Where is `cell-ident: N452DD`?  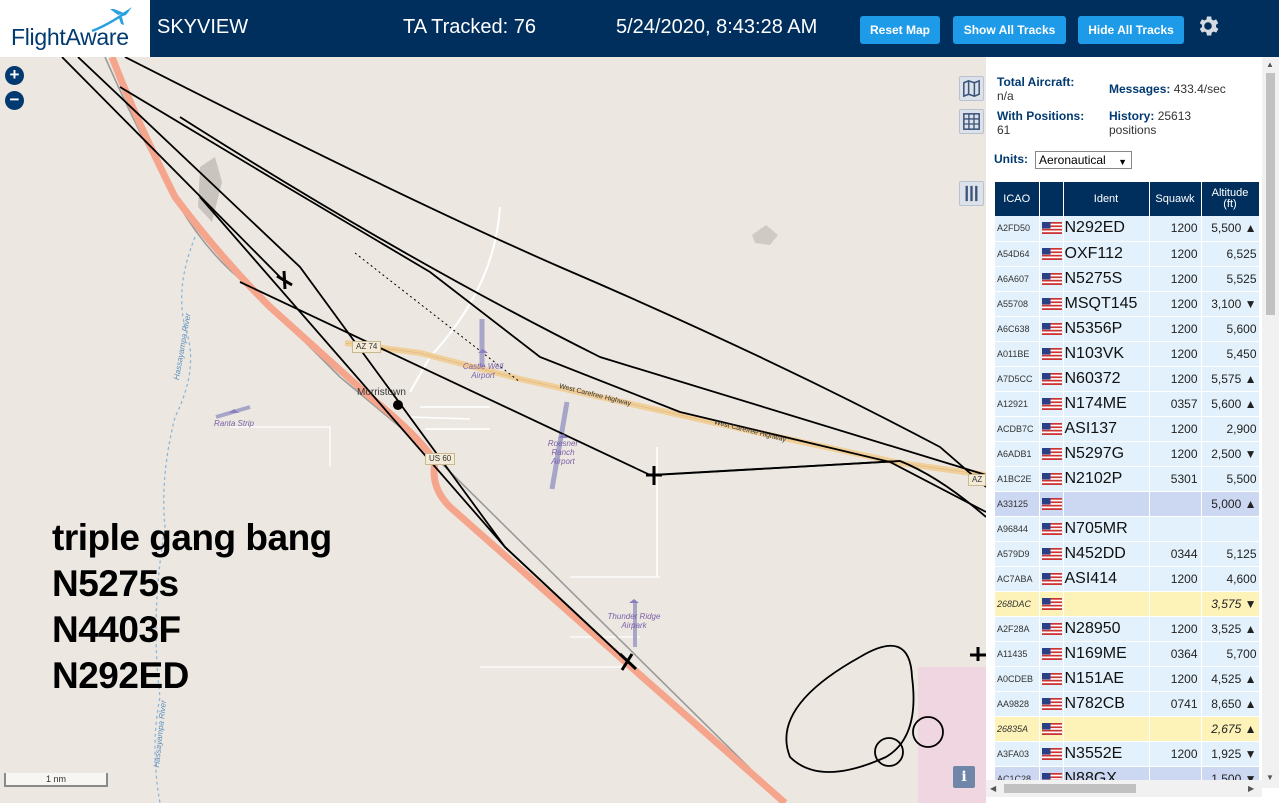
cell-ident: N452DD is located at coordinates (1106, 554).